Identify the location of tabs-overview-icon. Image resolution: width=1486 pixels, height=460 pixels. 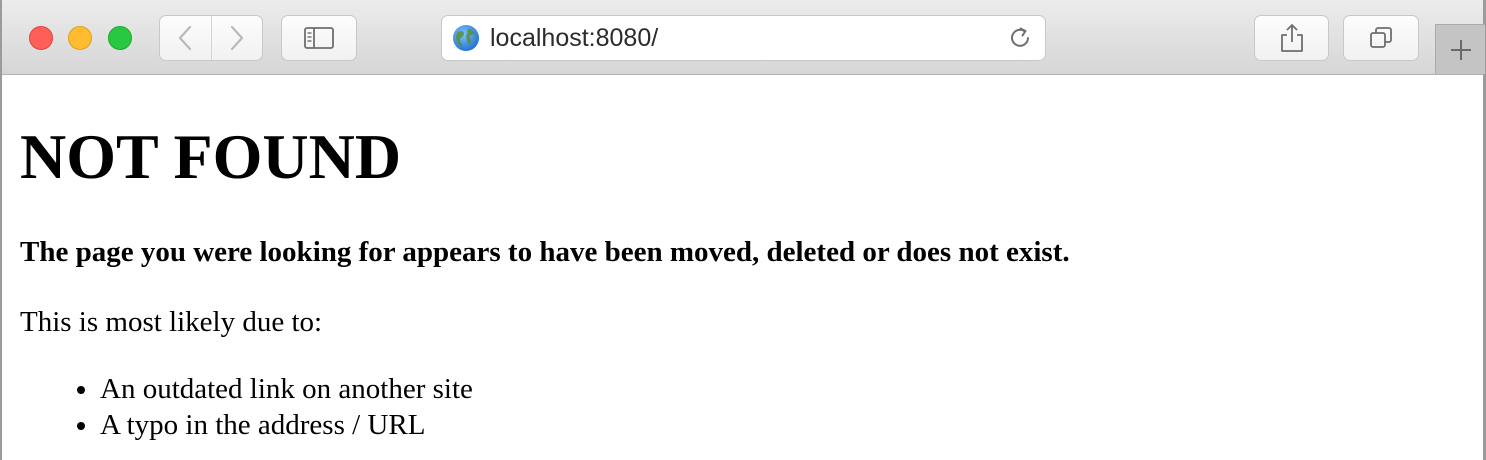
(1381, 37).